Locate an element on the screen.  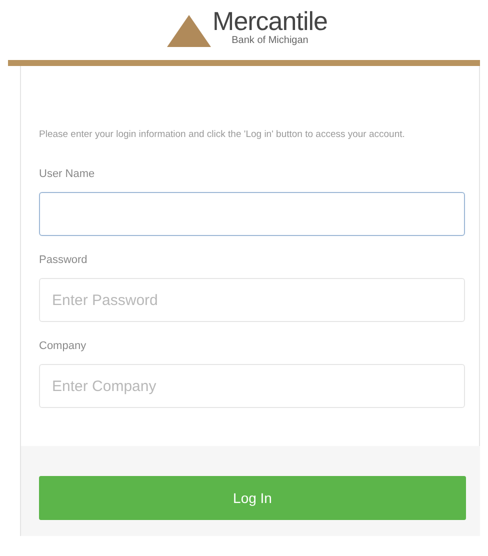
logo-tagline: Bank of Michigan is located at coordinates (270, 41).